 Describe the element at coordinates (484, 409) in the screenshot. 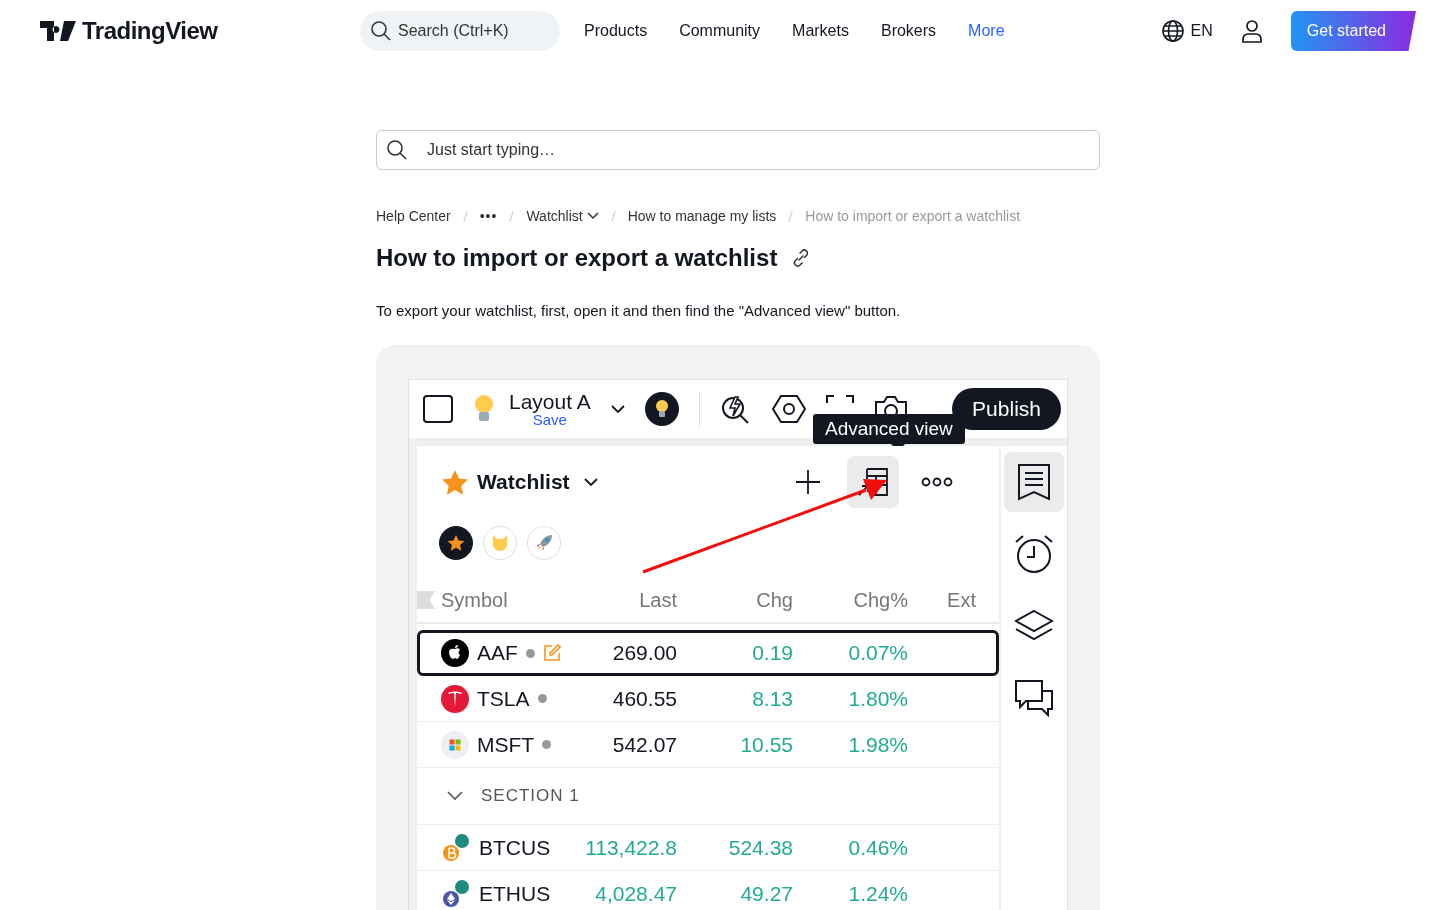

I see `lightbulb-icon` at that location.